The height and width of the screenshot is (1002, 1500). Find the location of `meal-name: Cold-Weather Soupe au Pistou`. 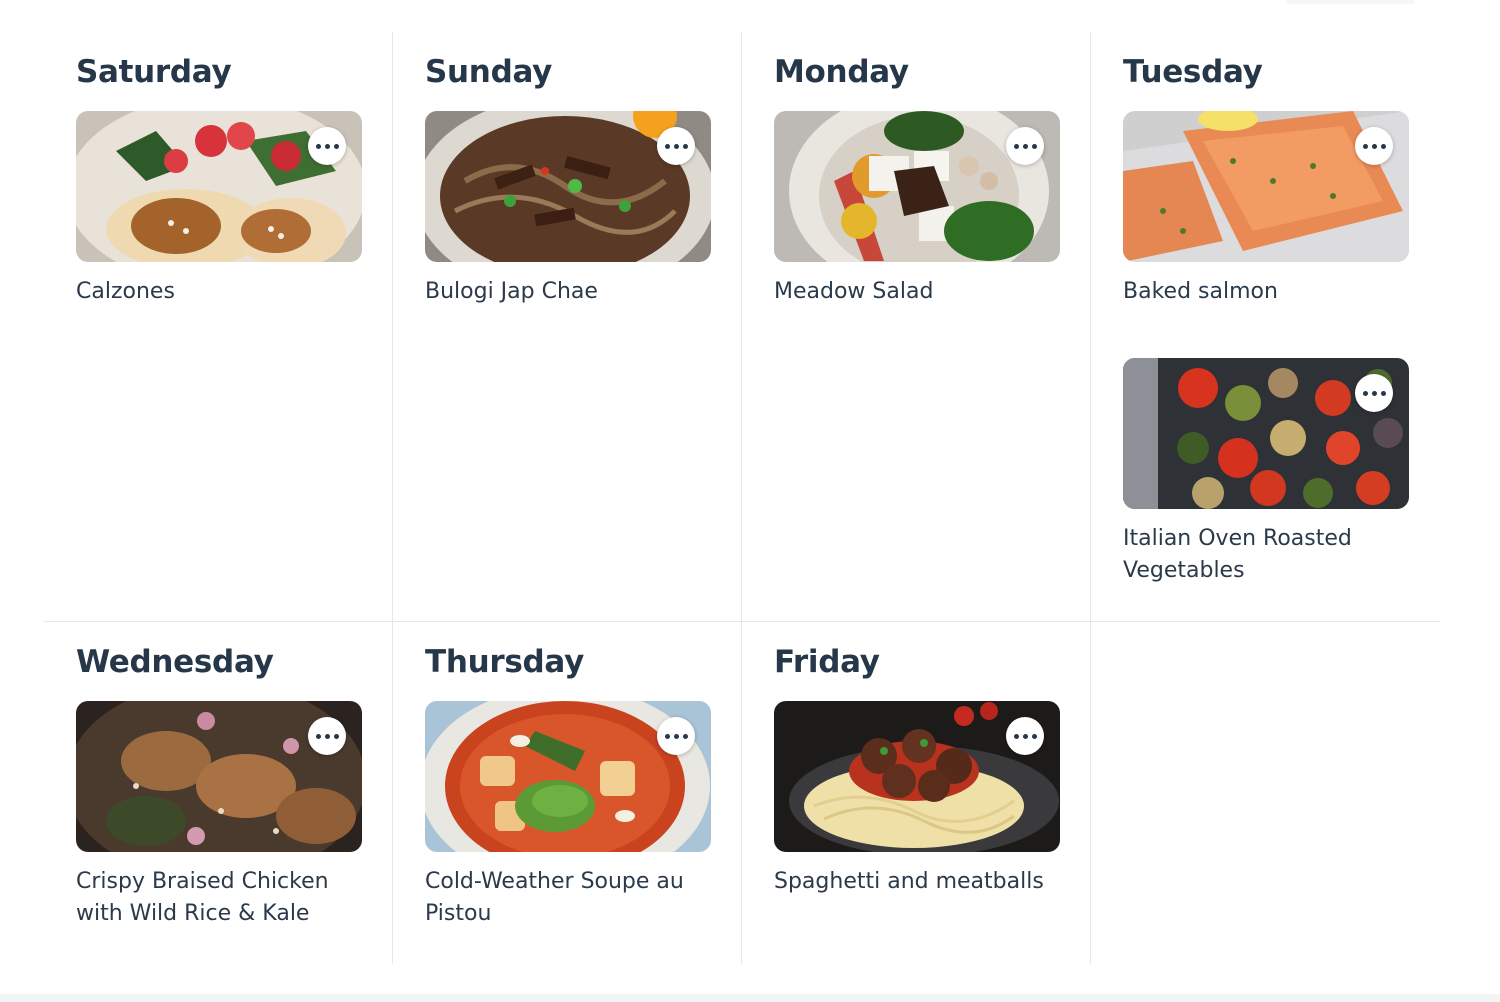

meal-name: Cold-Weather Soupe au Pistou is located at coordinates (568, 898).